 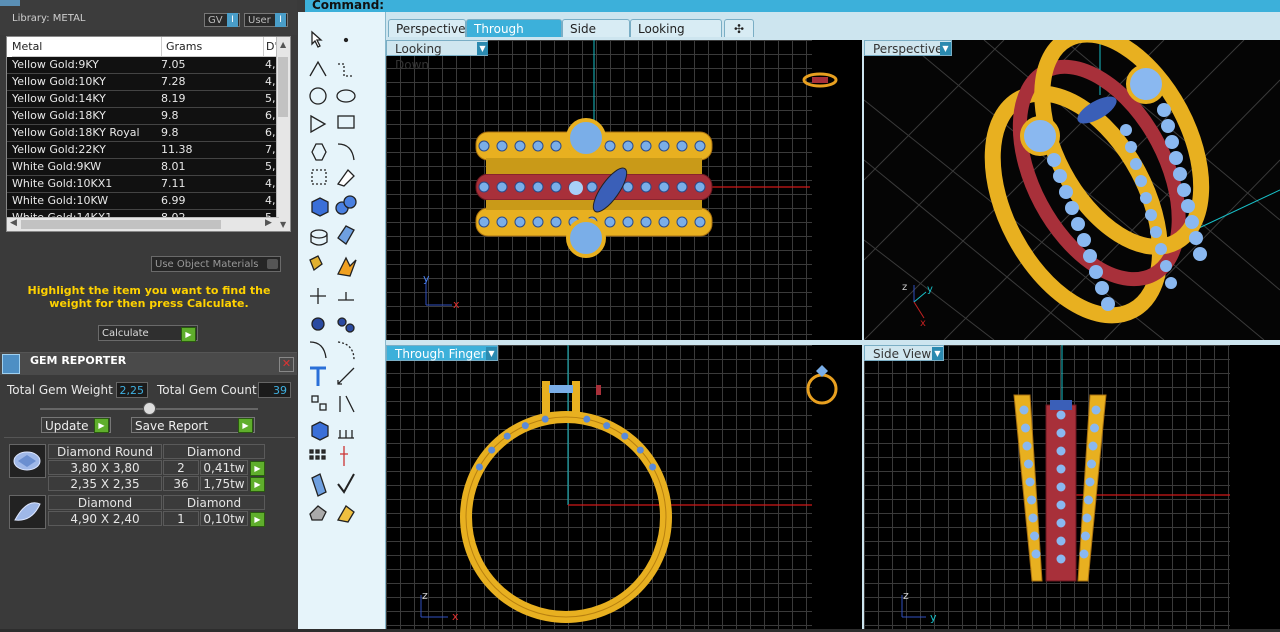 What do you see at coordinates (214, 451) in the screenshot?
I see `gem-material-cell: Diamond` at bounding box center [214, 451].